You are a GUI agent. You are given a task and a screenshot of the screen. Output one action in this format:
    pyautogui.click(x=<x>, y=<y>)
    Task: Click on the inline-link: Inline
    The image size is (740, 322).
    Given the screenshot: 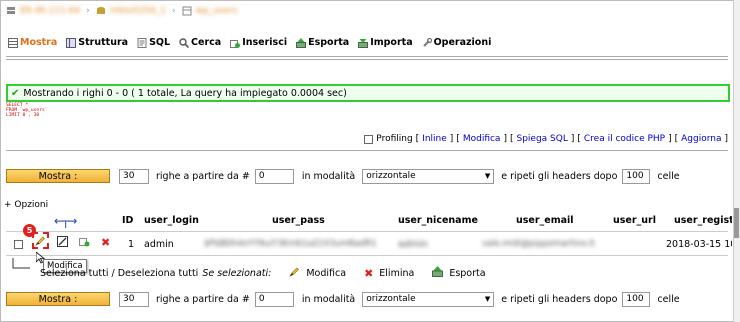 What is the action you would take?
    pyautogui.click(x=434, y=139)
    